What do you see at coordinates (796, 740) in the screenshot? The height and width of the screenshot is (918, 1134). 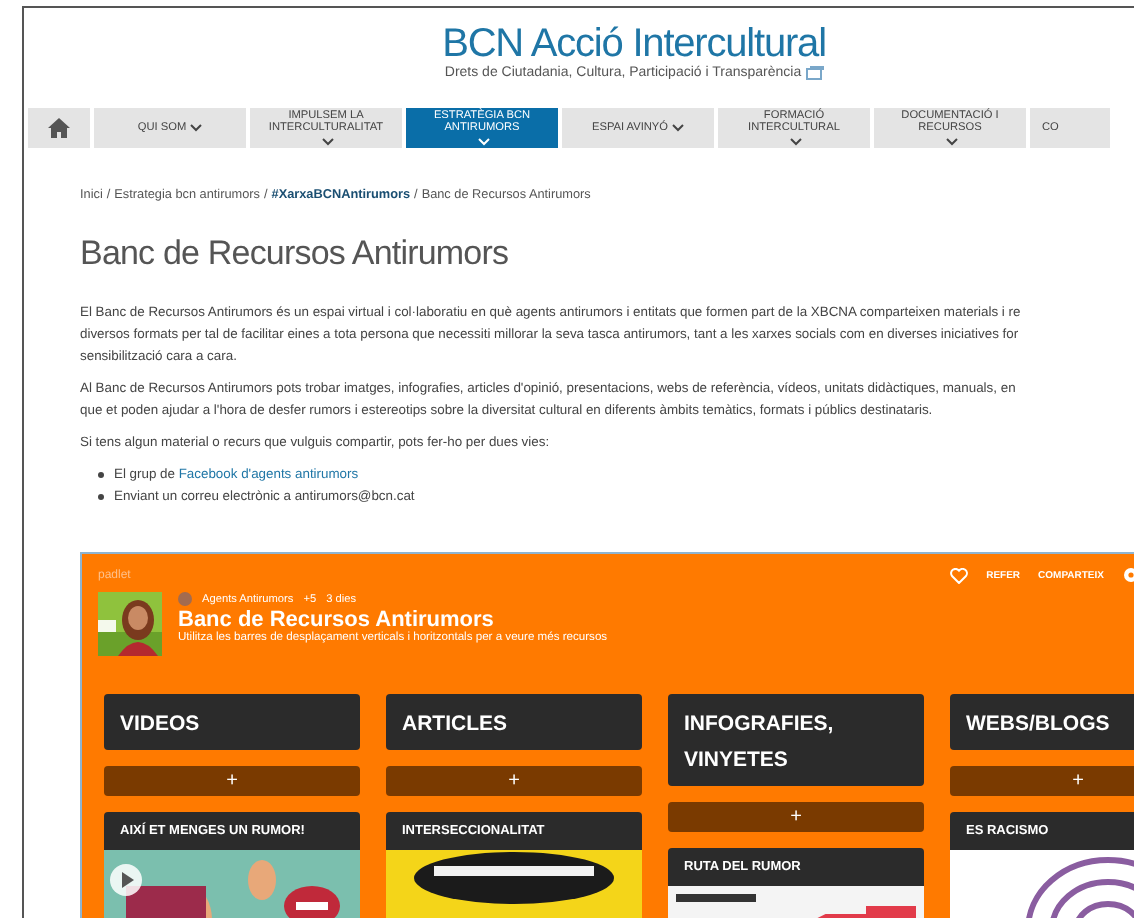 I see `column-header: INFOGRAFIES, VINYETES` at bounding box center [796, 740].